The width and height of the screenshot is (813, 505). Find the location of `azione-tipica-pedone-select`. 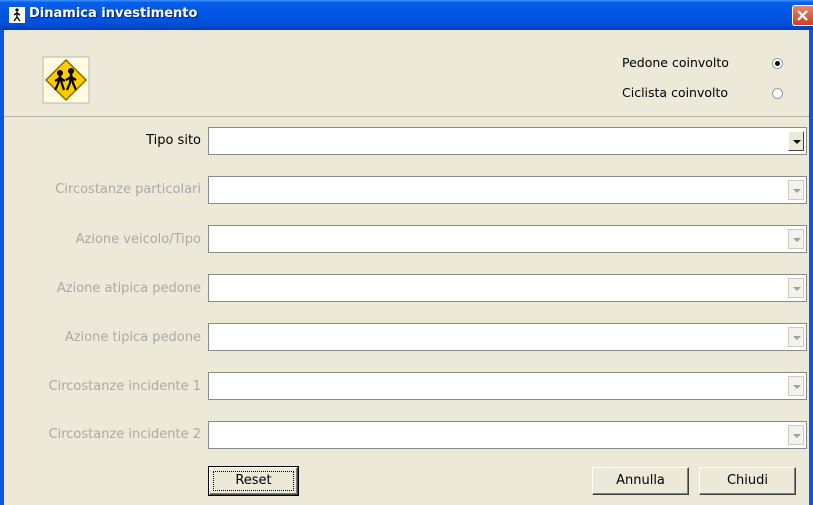

azione-tipica-pedone-select is located at coordinates (507, 337).